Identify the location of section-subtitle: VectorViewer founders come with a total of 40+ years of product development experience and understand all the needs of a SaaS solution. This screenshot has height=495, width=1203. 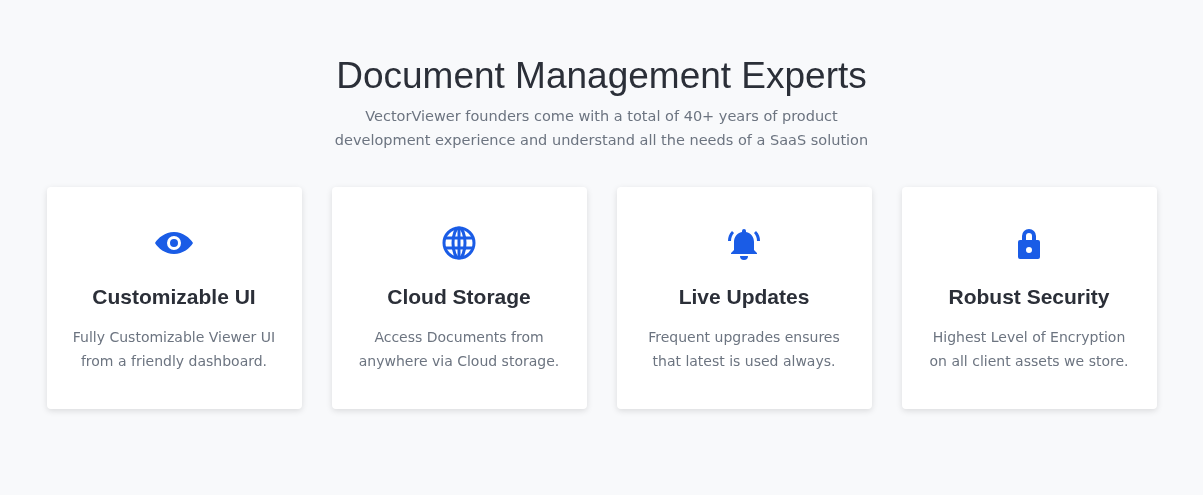
(601, 129).